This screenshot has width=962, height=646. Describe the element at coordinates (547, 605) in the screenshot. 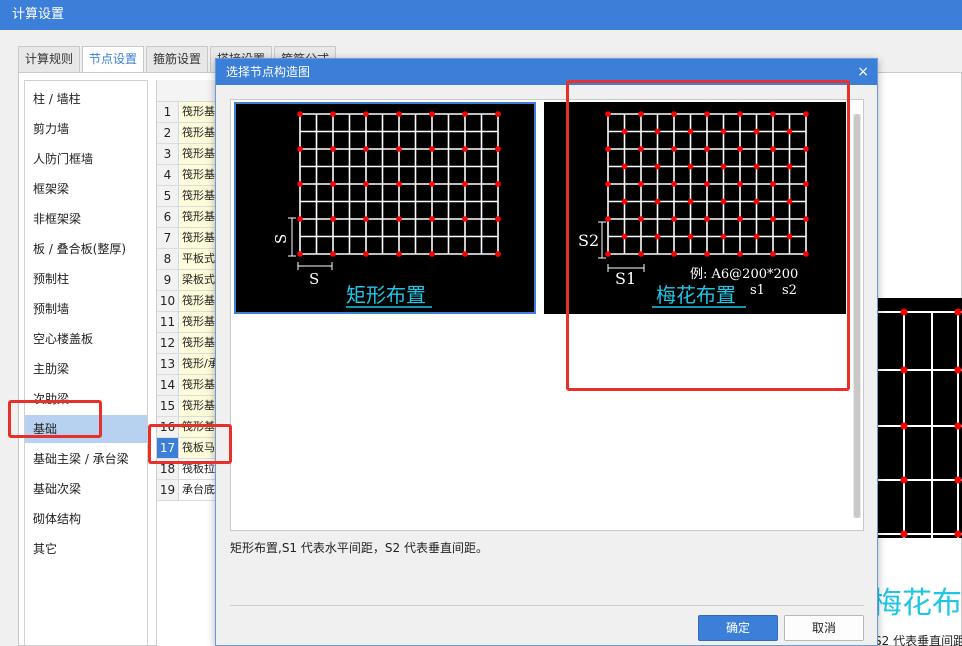

I see `dialog-divider` at that location.